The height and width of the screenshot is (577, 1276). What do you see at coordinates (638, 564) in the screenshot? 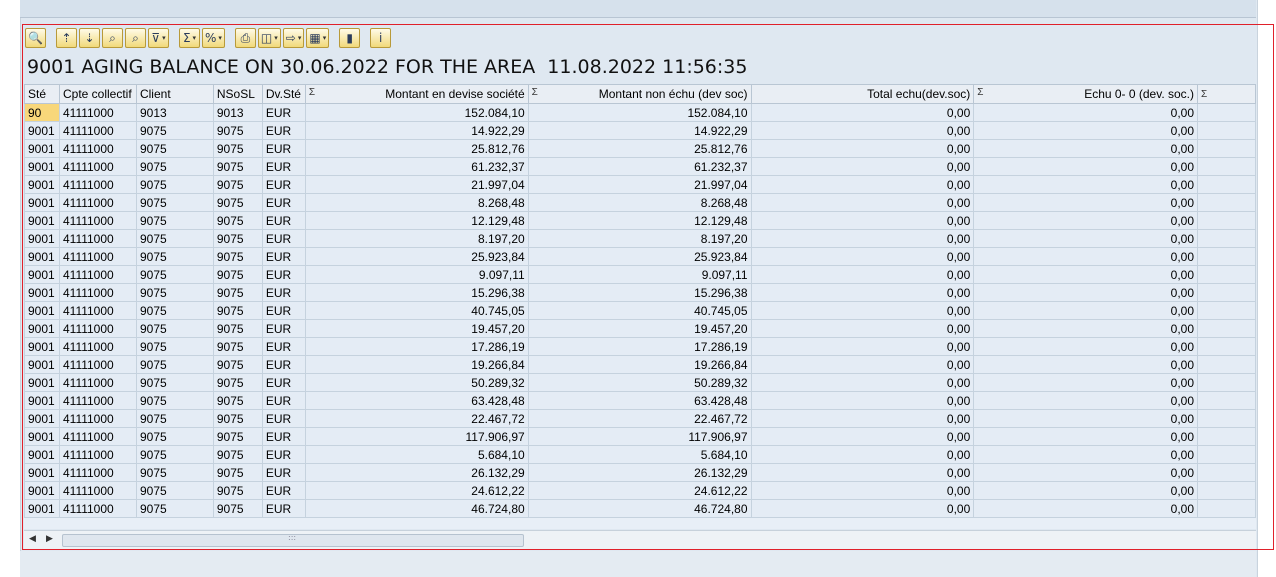
I see `bottom-area` at bounding box center [638, 564].